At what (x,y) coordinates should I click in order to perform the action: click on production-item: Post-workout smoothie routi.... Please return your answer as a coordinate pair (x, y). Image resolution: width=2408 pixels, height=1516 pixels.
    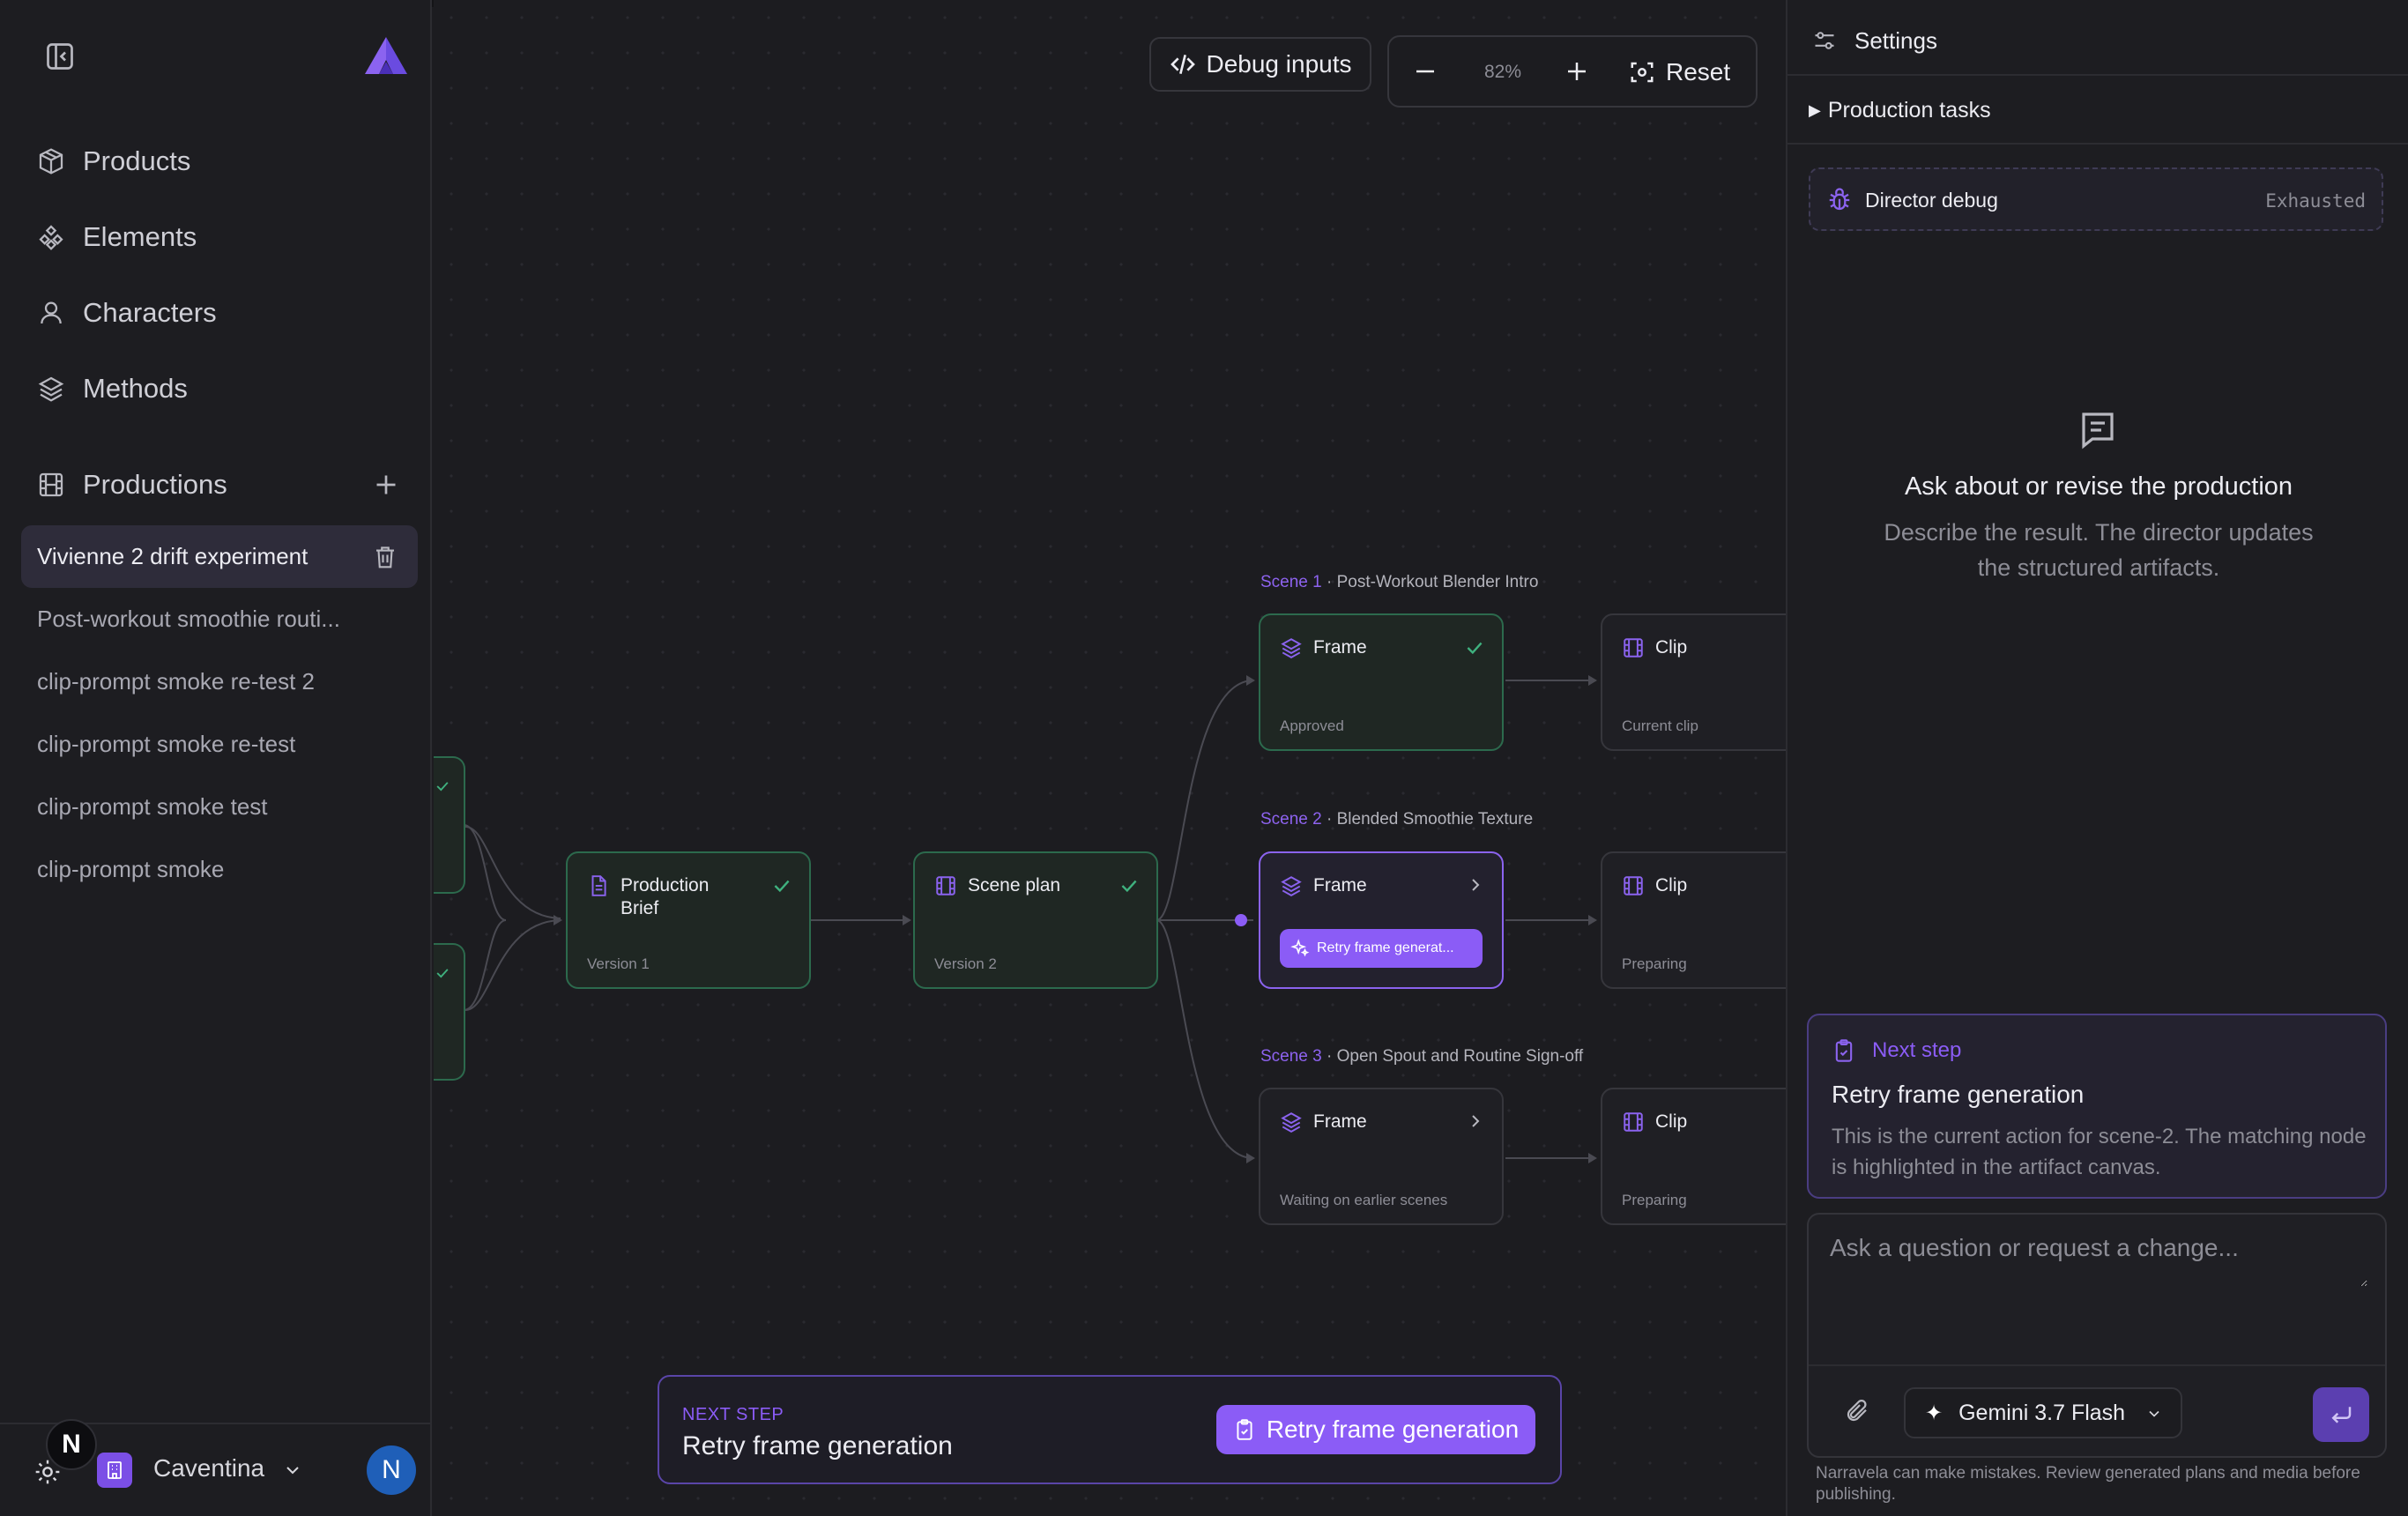
    Looking at the image, I should click on (219, 619).